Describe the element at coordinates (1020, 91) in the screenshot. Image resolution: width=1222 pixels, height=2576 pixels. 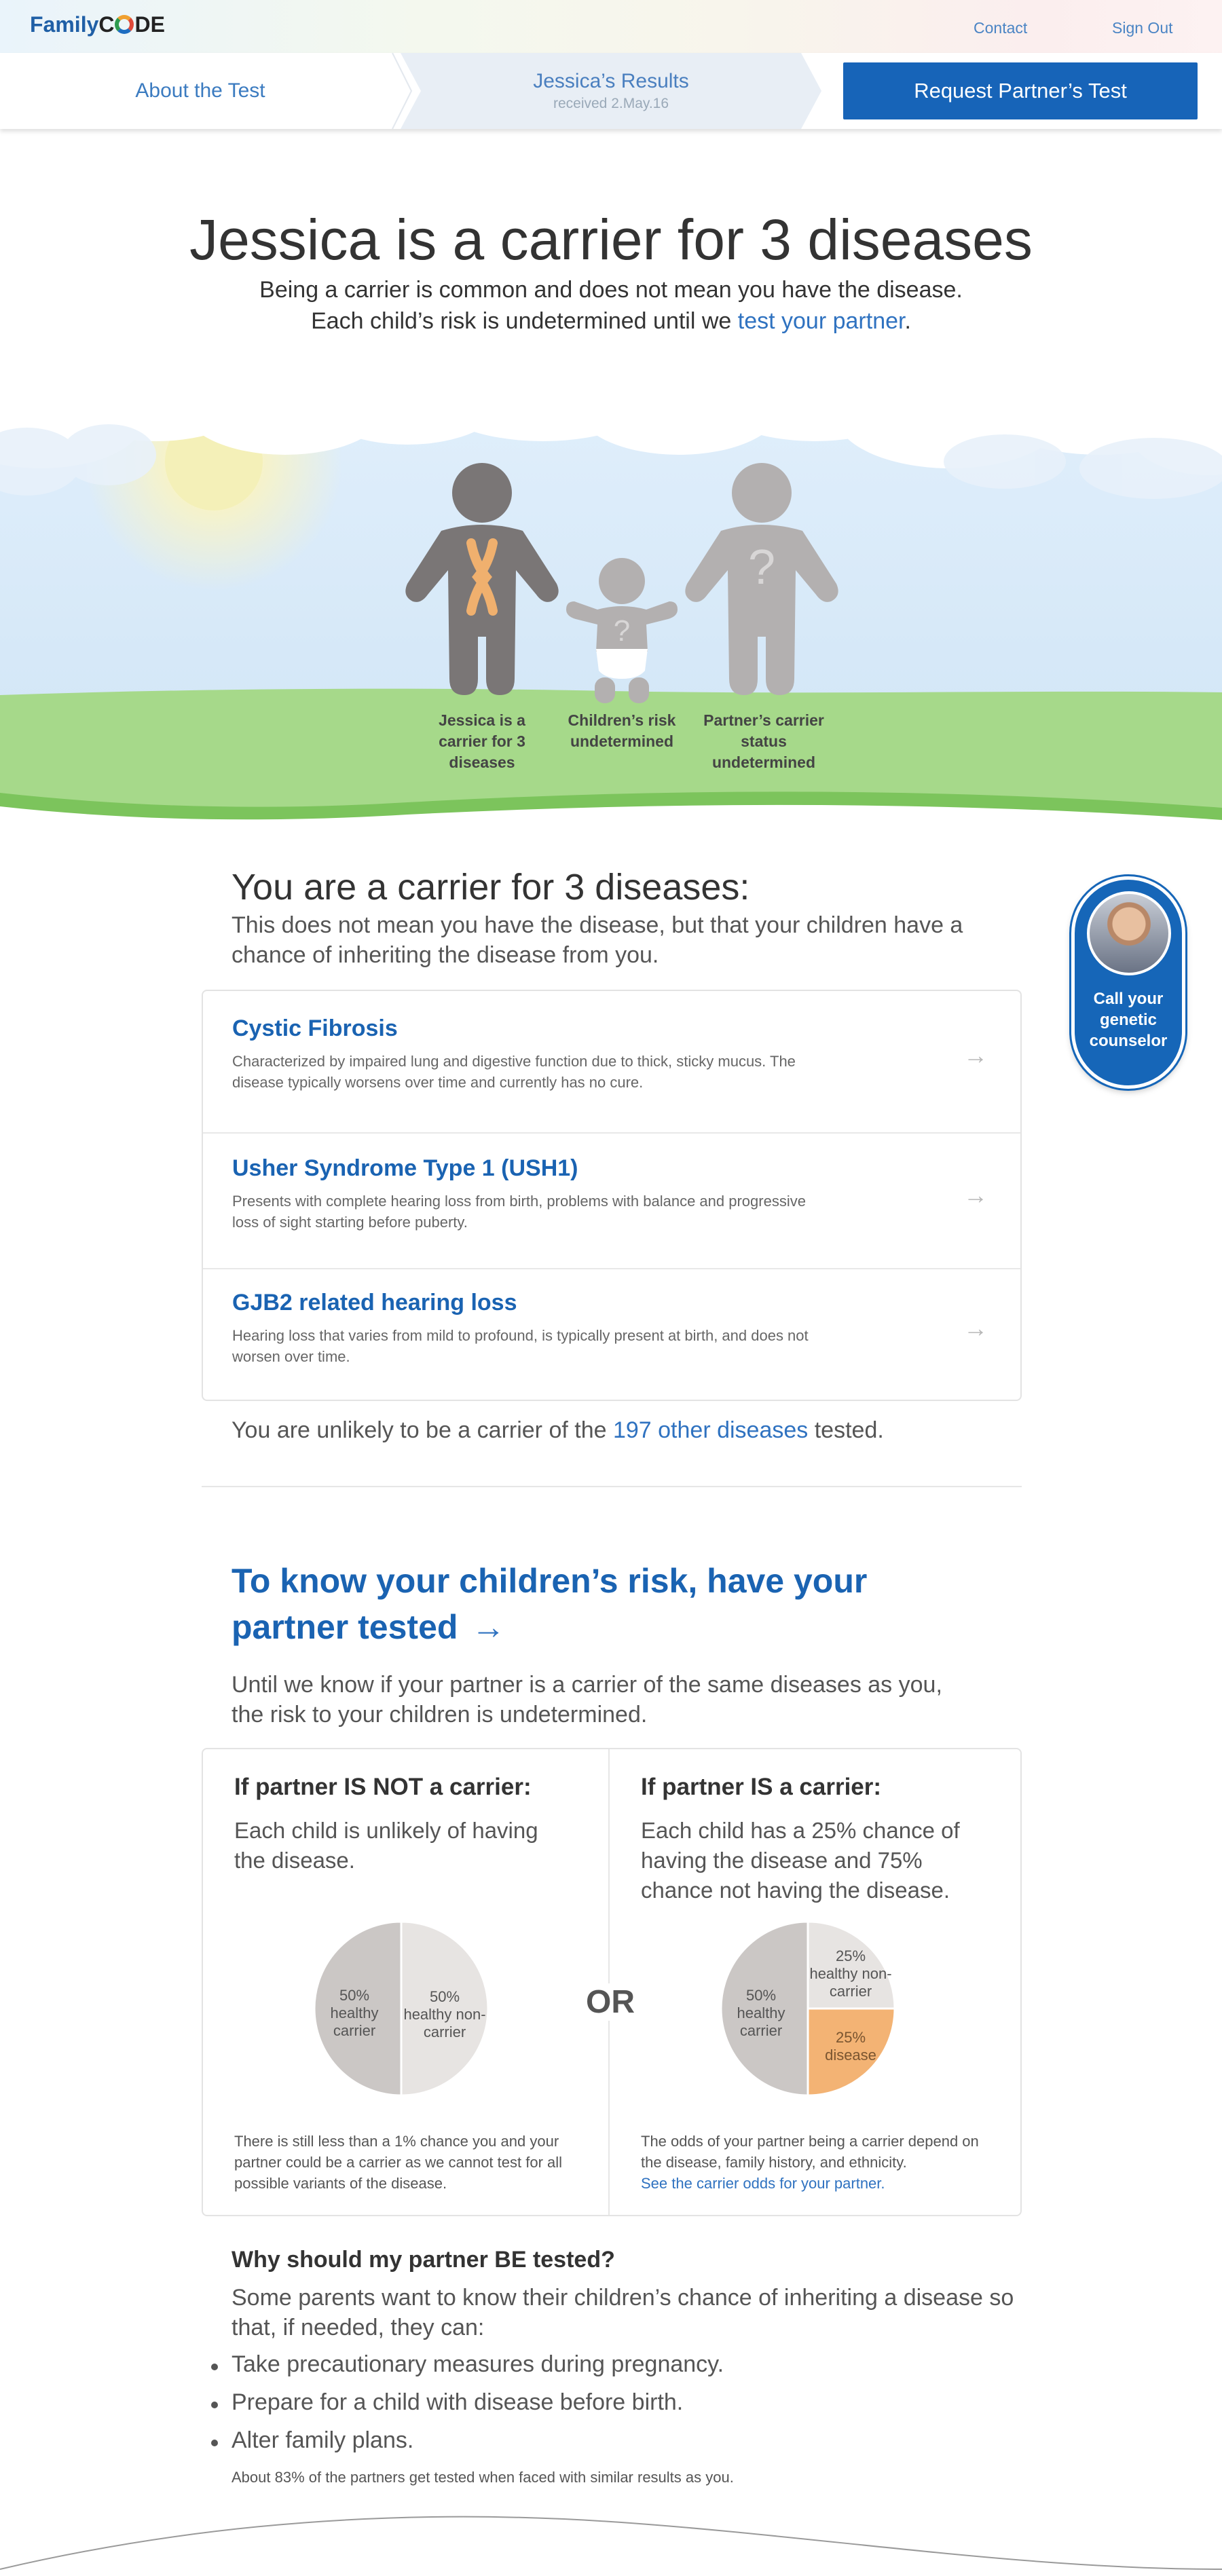
I see `request-partner-test-button: Request Partner’s Test` at that location.